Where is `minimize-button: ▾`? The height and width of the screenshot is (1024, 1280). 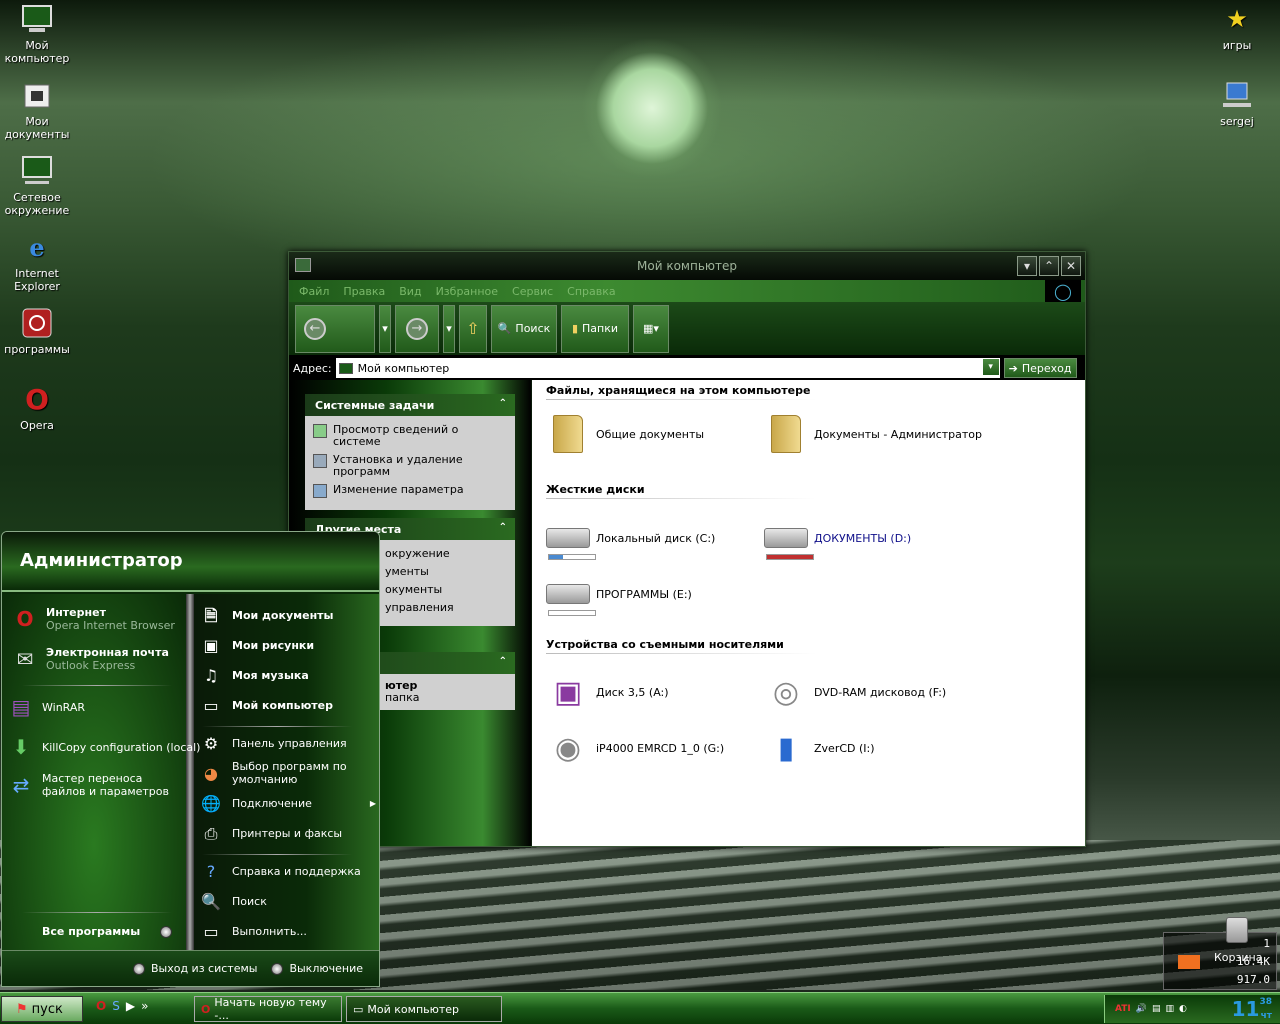
minimize-button: ▾ is located at coordinates (1027, 266).